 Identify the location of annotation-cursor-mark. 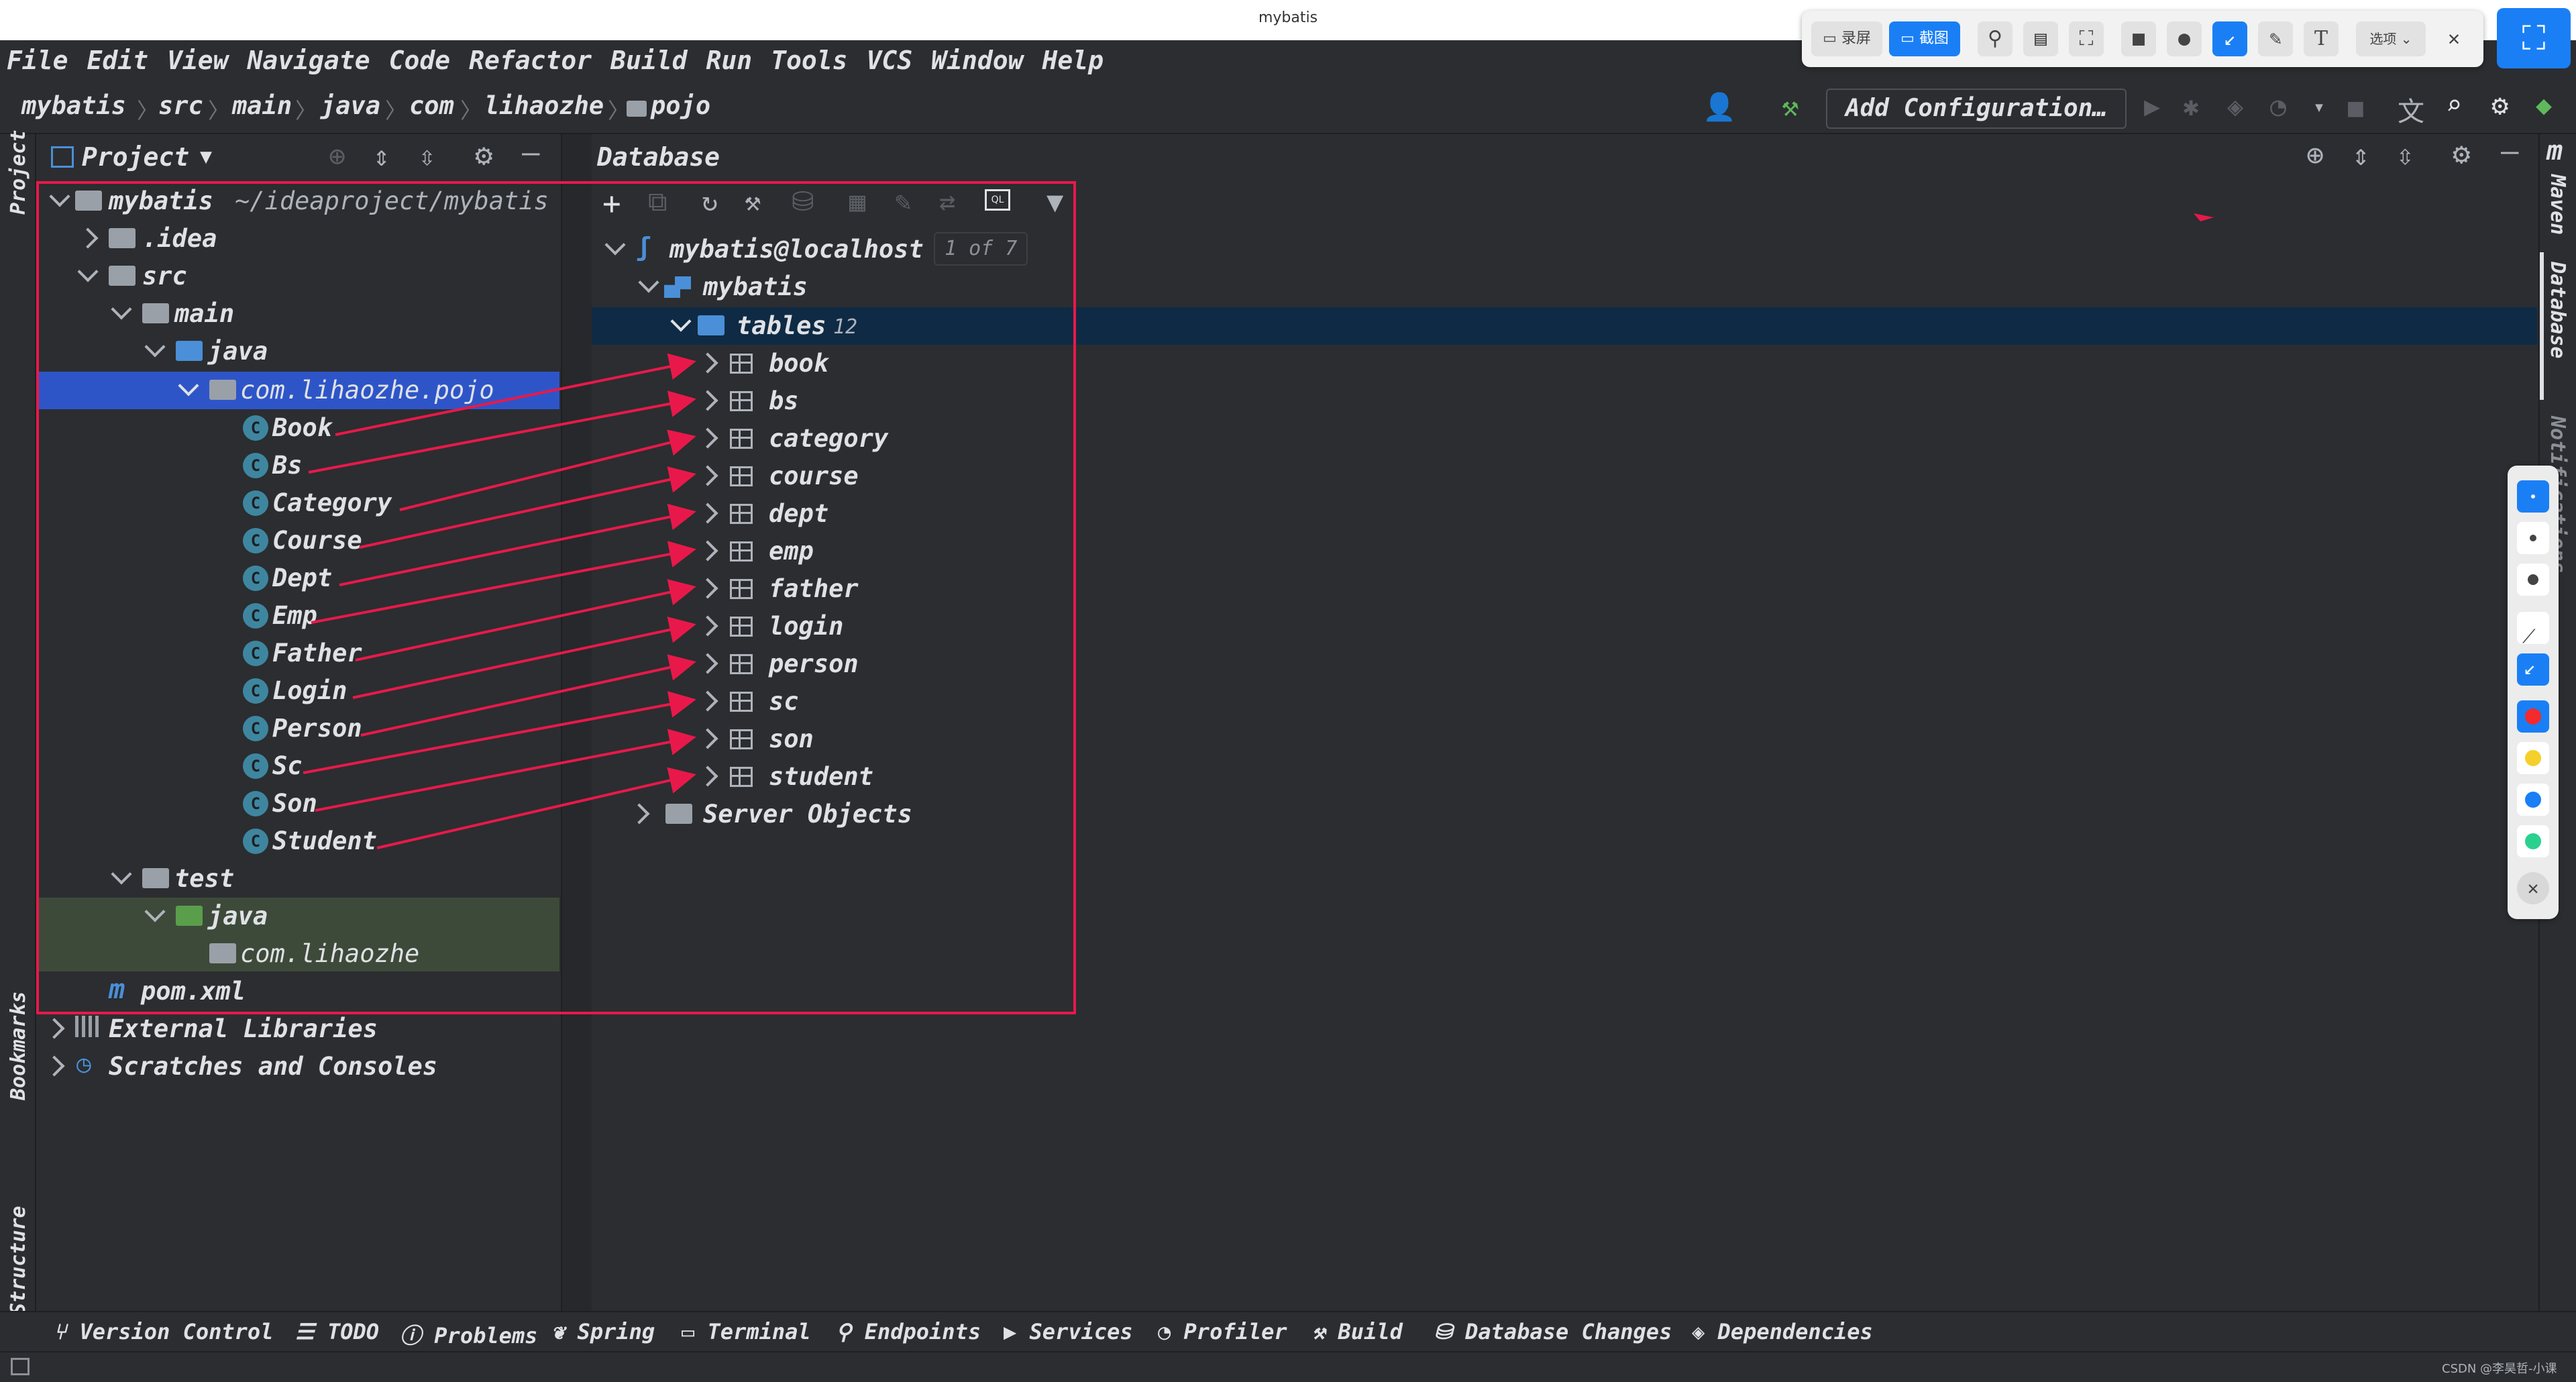
(2204, 217).